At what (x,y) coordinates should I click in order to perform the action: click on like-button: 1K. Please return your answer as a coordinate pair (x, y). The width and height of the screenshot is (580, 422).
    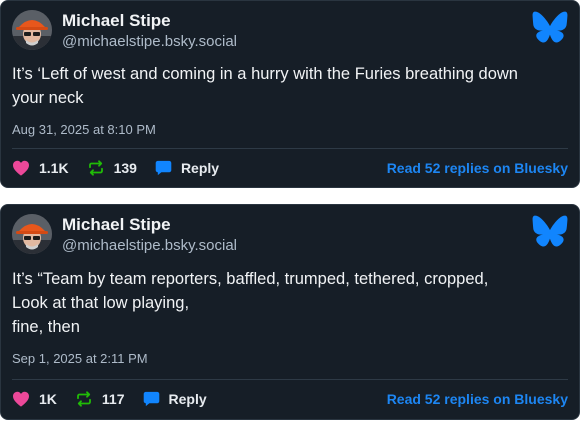
    Looking at the image, I should click on (34, 399).